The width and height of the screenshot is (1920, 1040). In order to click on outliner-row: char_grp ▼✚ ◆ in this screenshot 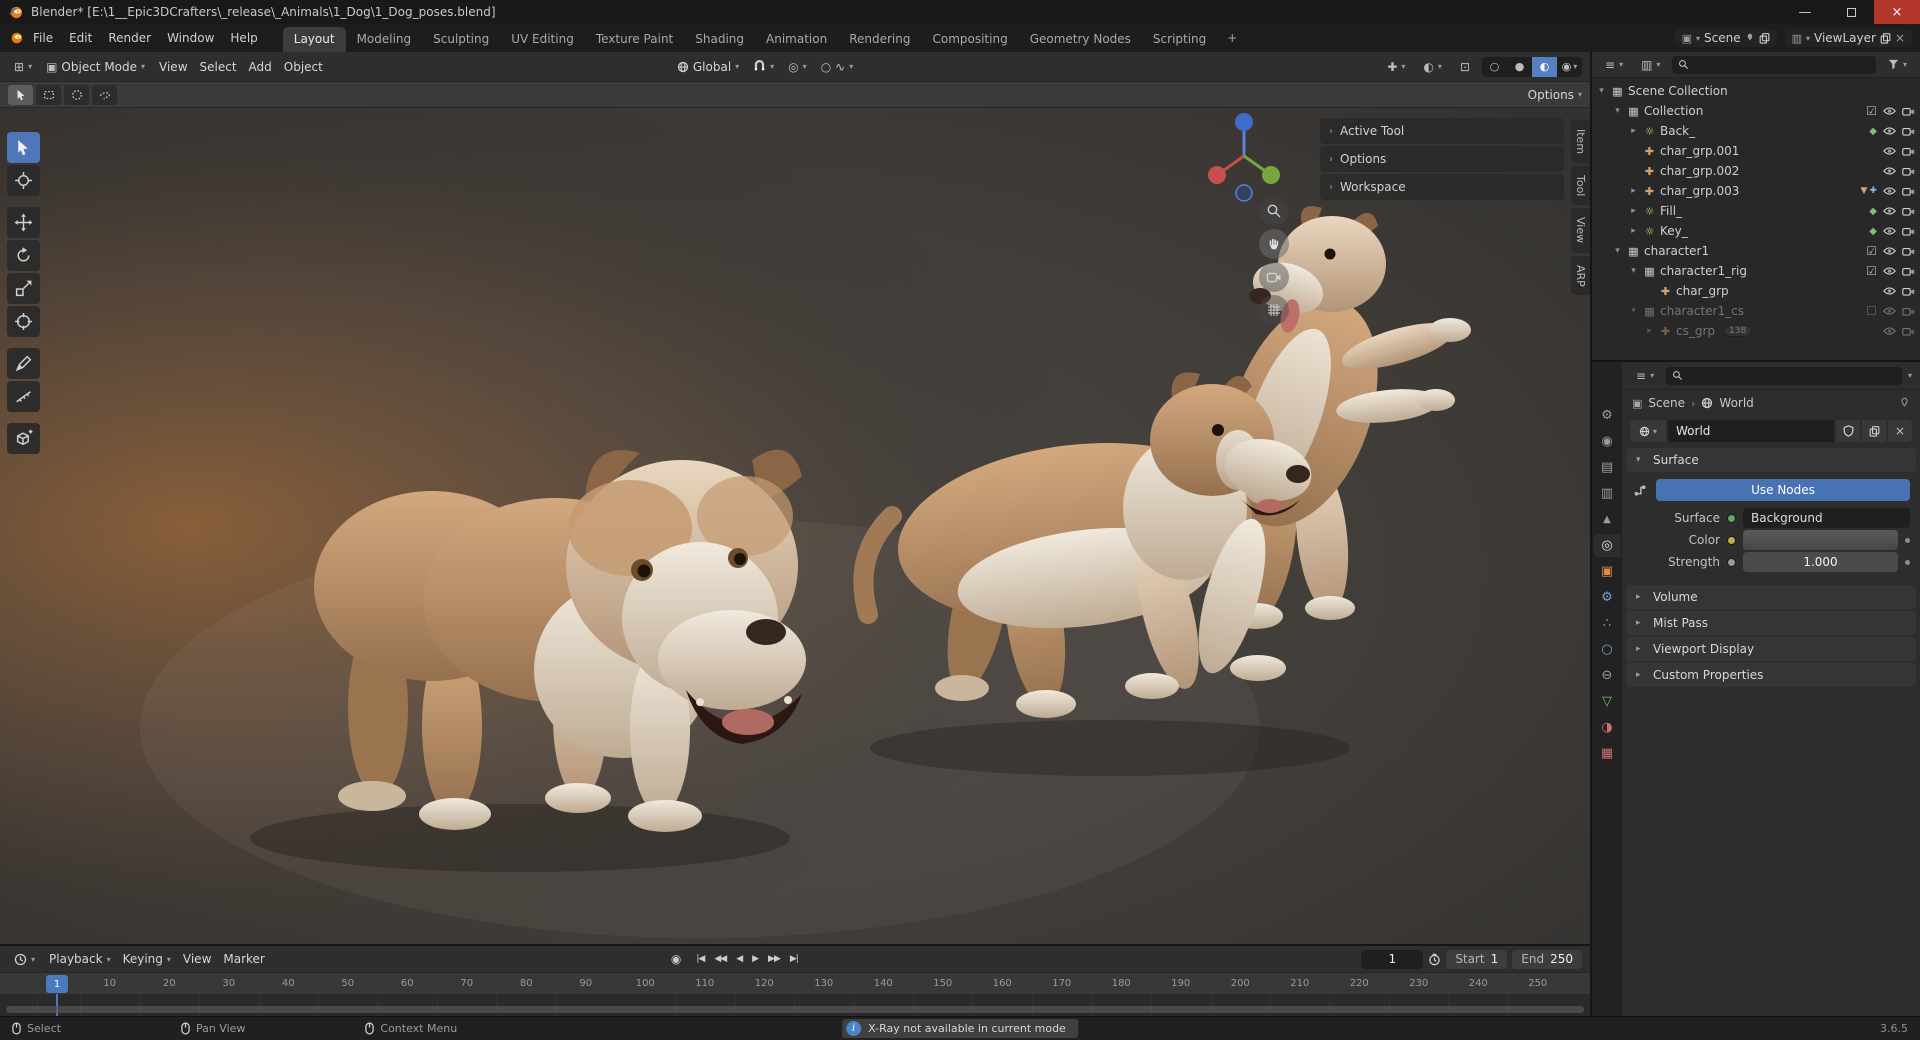, I will do `click(1756, 291)`.